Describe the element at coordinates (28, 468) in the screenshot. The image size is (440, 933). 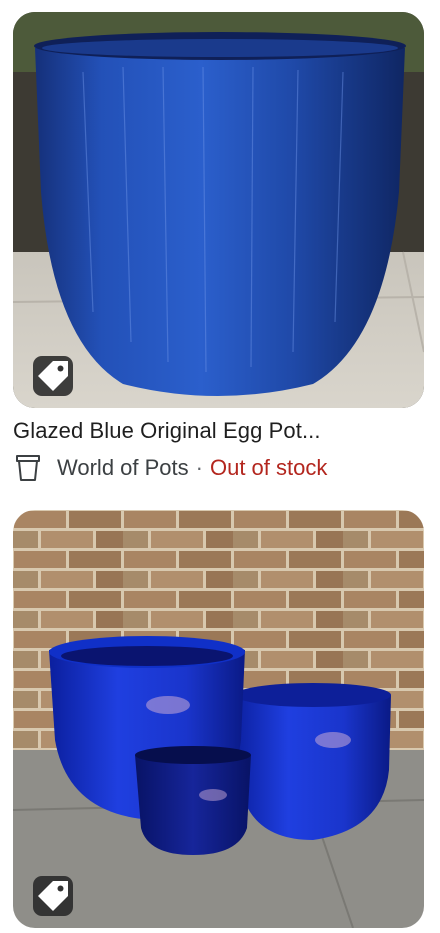
I see `pot-store-icon` at that location.